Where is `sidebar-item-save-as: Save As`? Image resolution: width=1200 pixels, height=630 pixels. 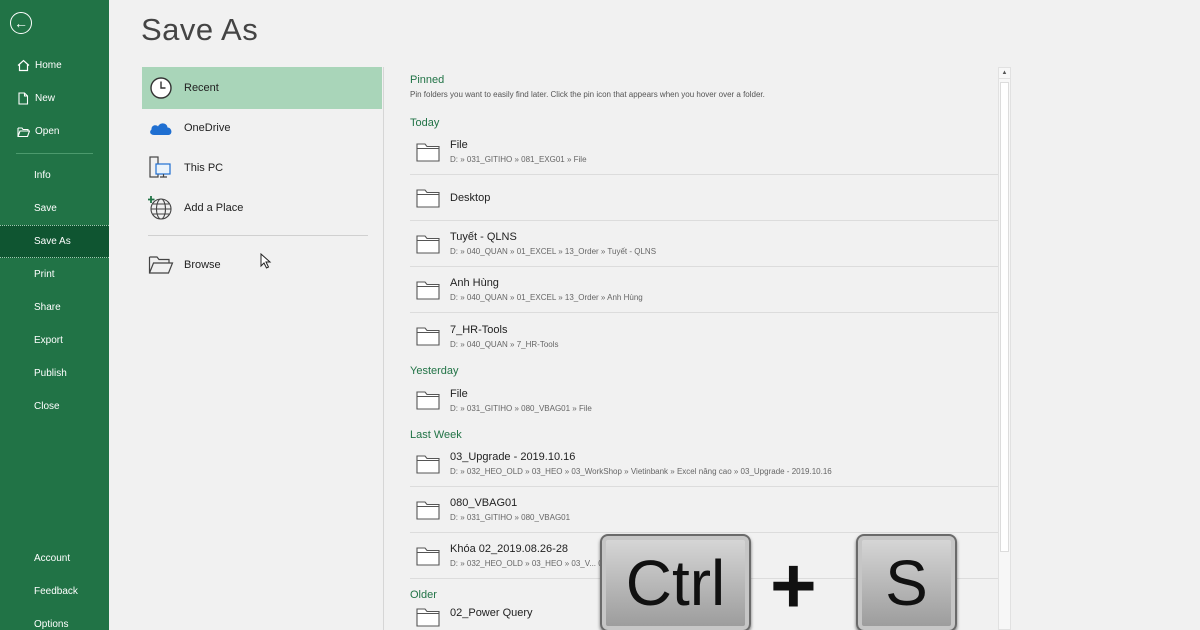 sidebar-item-save-as: Save As is located at coordinates (54, 241).